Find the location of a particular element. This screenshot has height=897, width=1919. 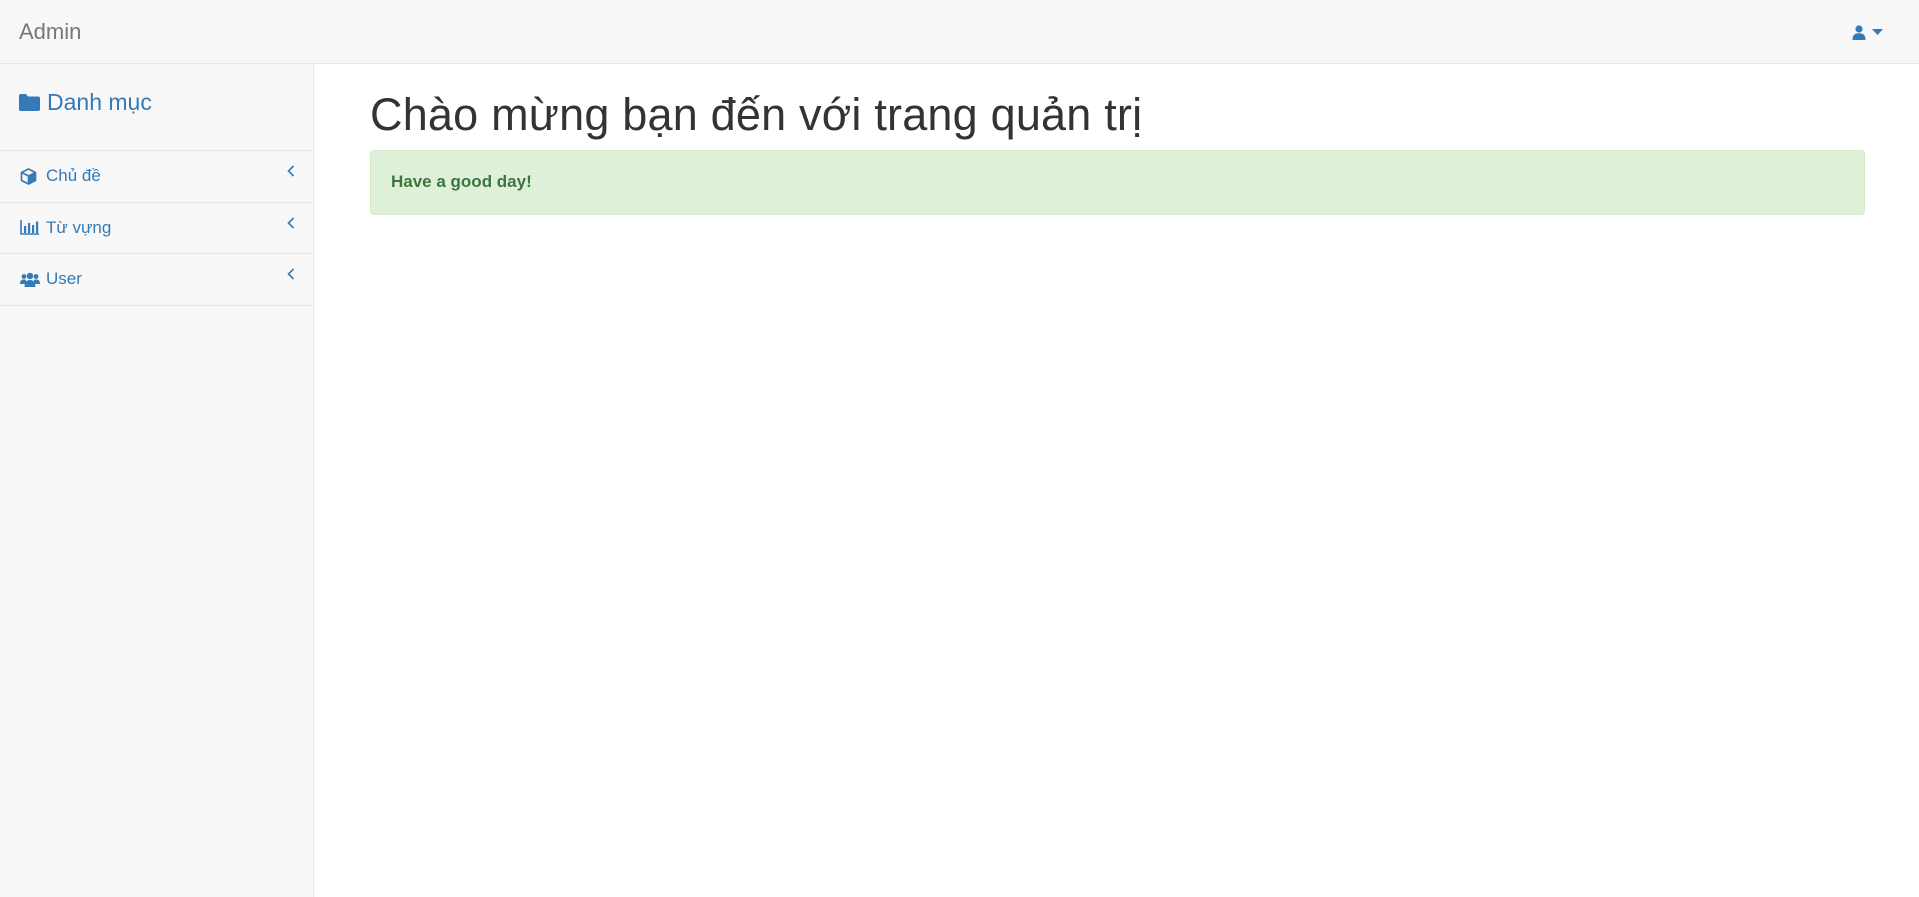

brand-link: Admin is located at coordinates (50, 31).